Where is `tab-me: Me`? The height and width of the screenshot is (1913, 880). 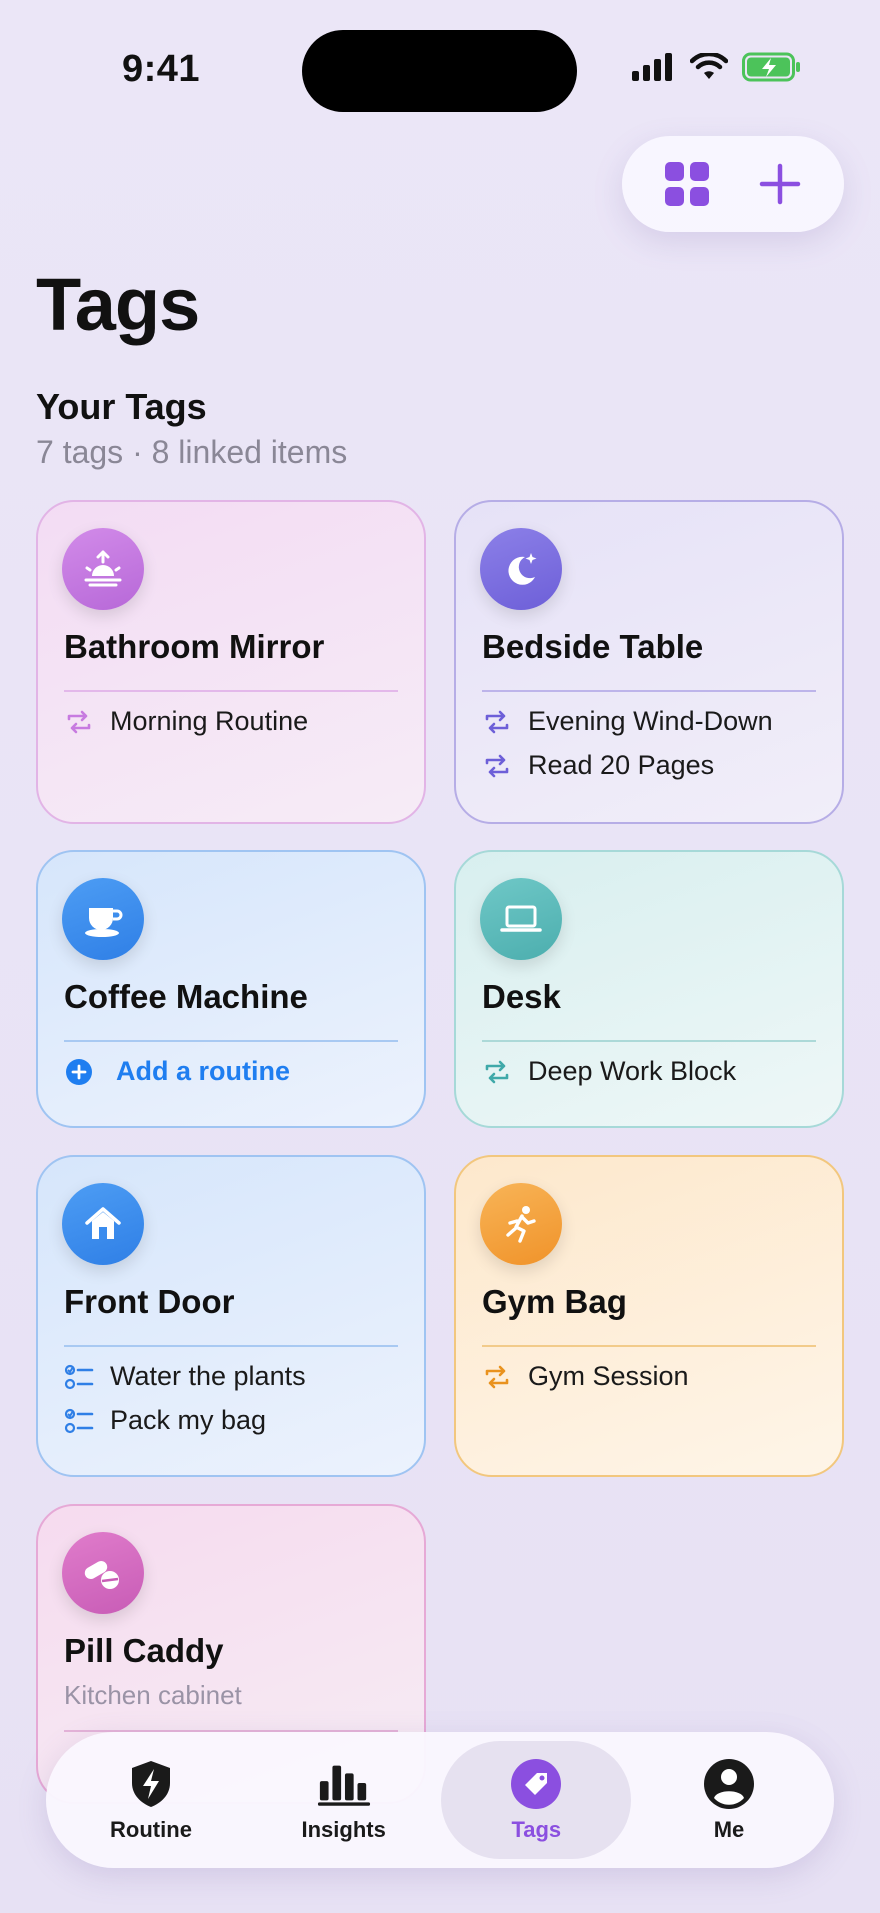
tab-me: Me is located at coordinates (729, 1800).